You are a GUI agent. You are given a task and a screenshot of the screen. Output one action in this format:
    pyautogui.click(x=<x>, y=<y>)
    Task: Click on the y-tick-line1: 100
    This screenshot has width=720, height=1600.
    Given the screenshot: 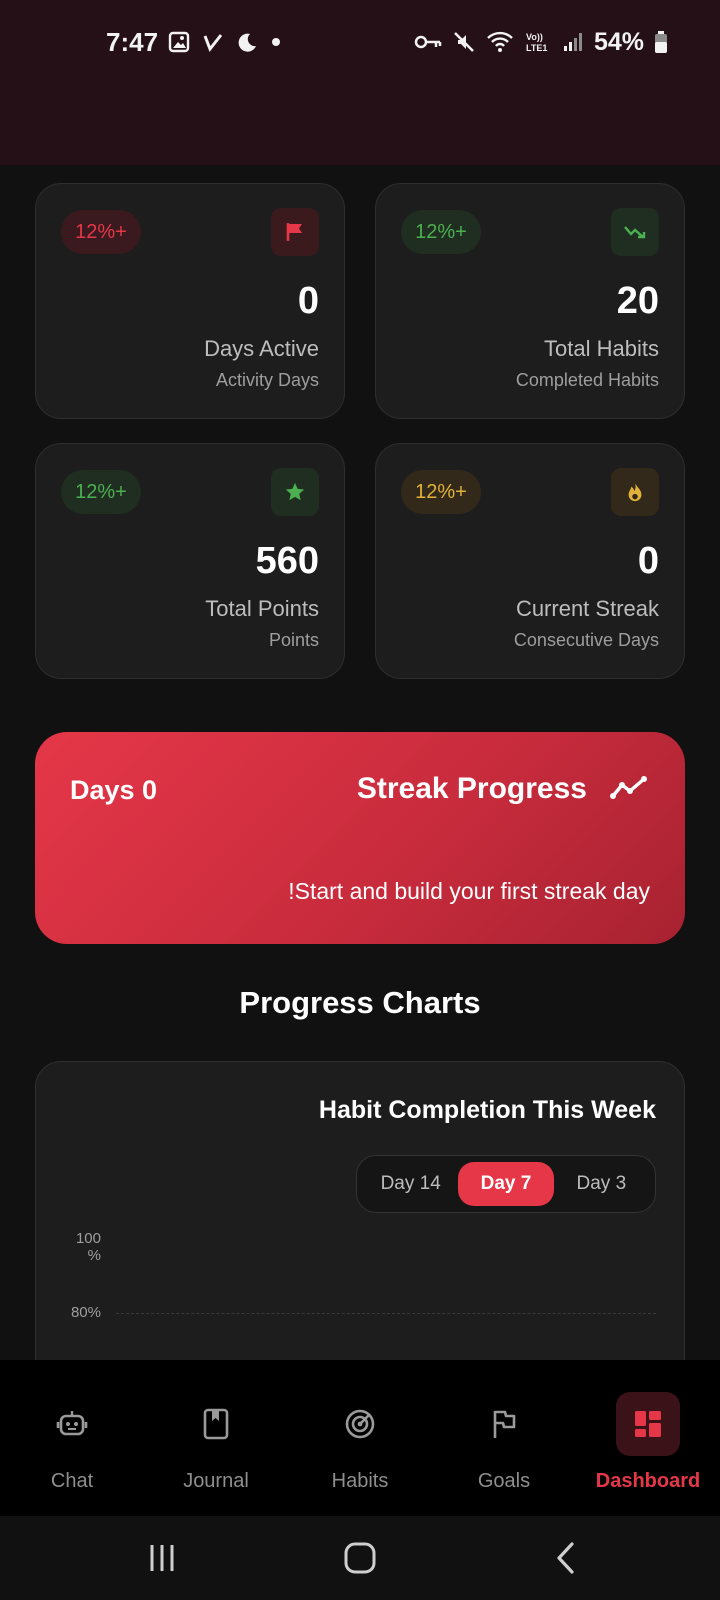 What is the action you would take?
    pyautogui.click(x=88, y=1238)
    